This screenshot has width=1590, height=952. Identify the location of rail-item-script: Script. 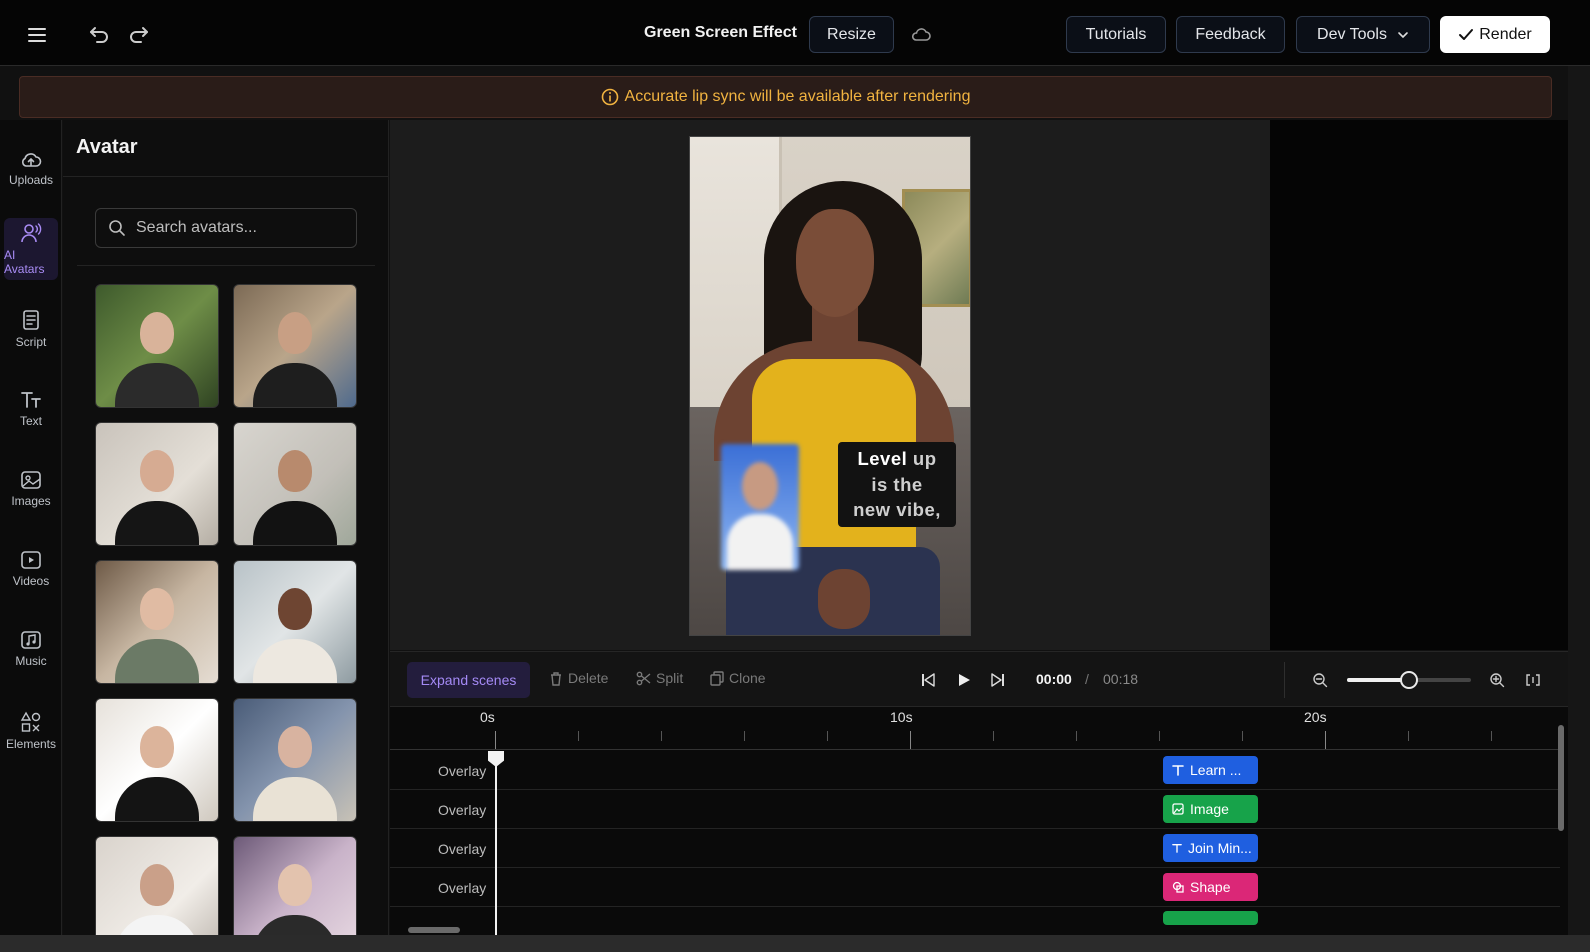
(31, 329).